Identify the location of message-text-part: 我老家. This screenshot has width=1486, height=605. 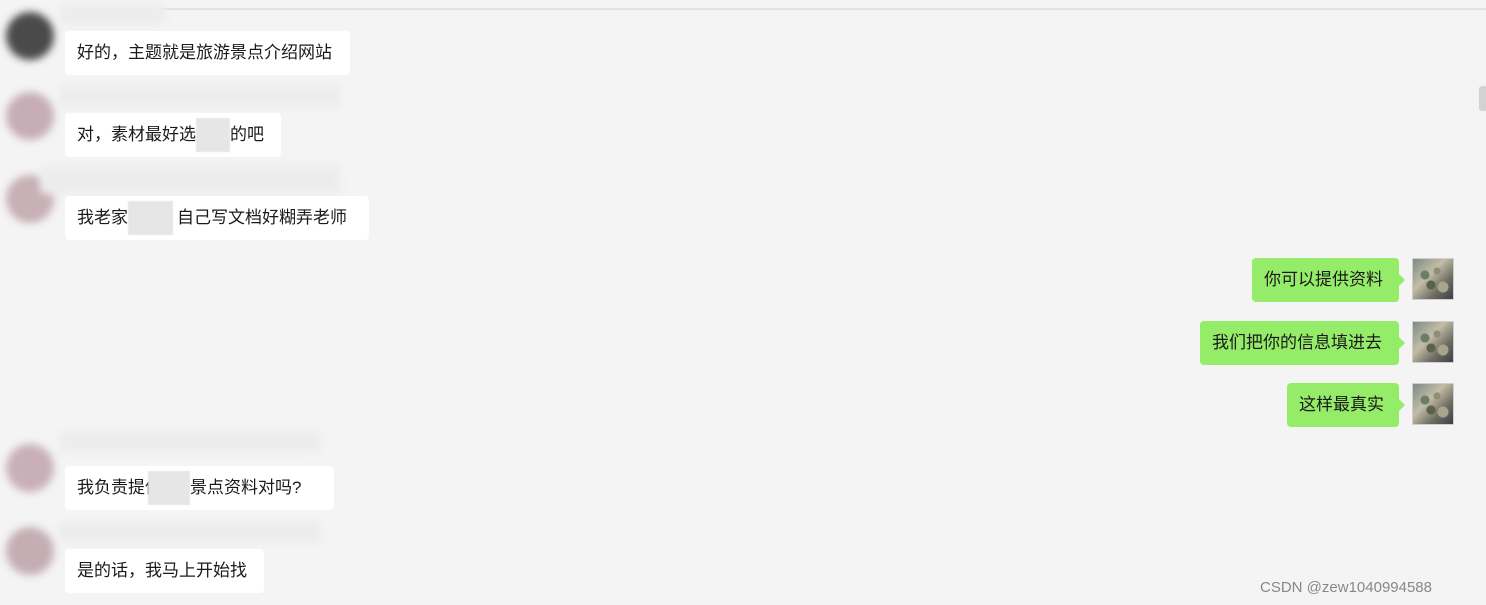
(102, 217).